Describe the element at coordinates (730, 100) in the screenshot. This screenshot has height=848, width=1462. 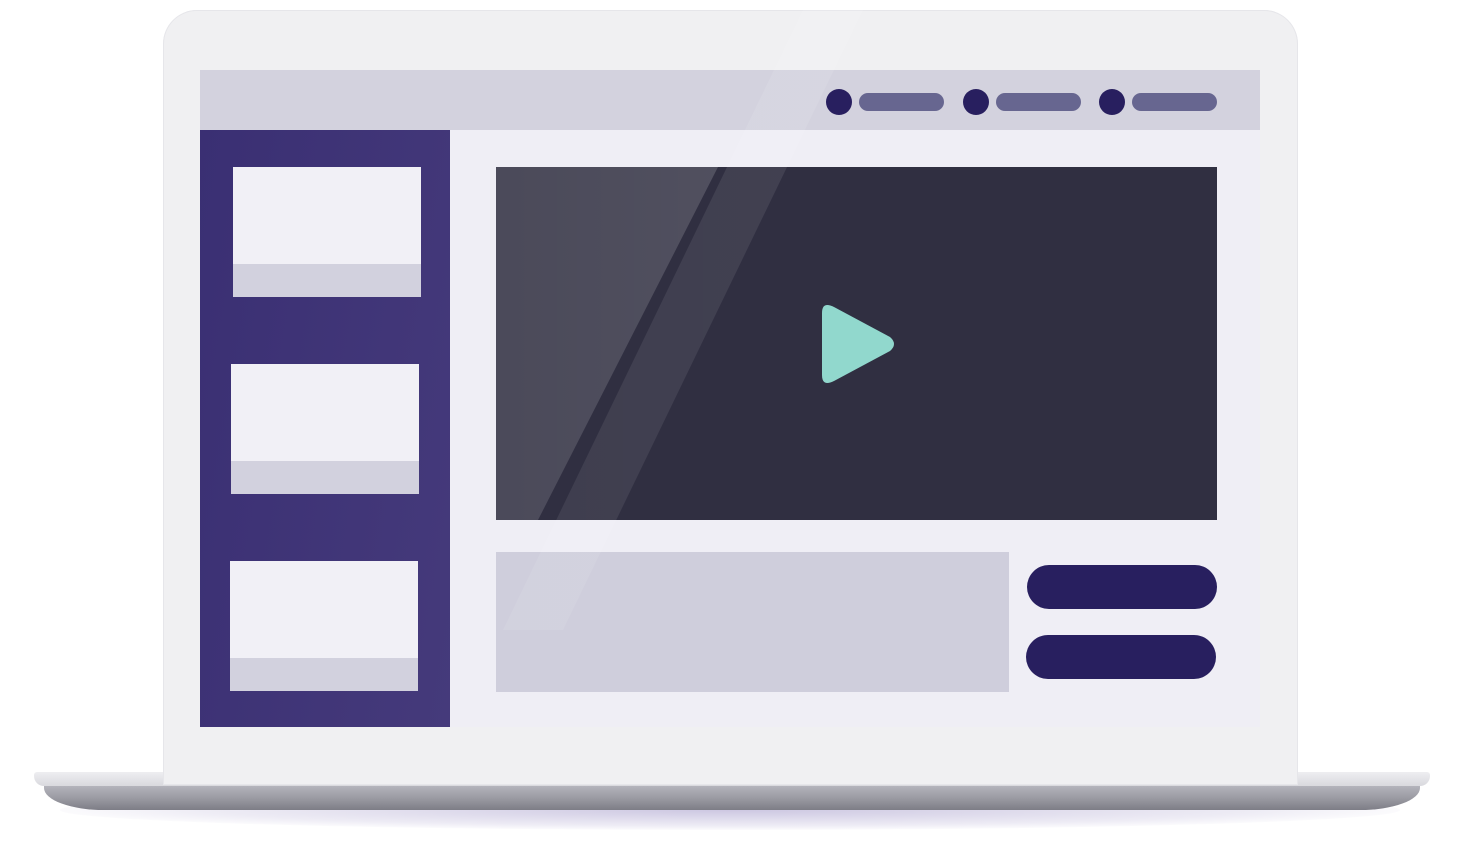
I see `top-navigation-bar` at that location.